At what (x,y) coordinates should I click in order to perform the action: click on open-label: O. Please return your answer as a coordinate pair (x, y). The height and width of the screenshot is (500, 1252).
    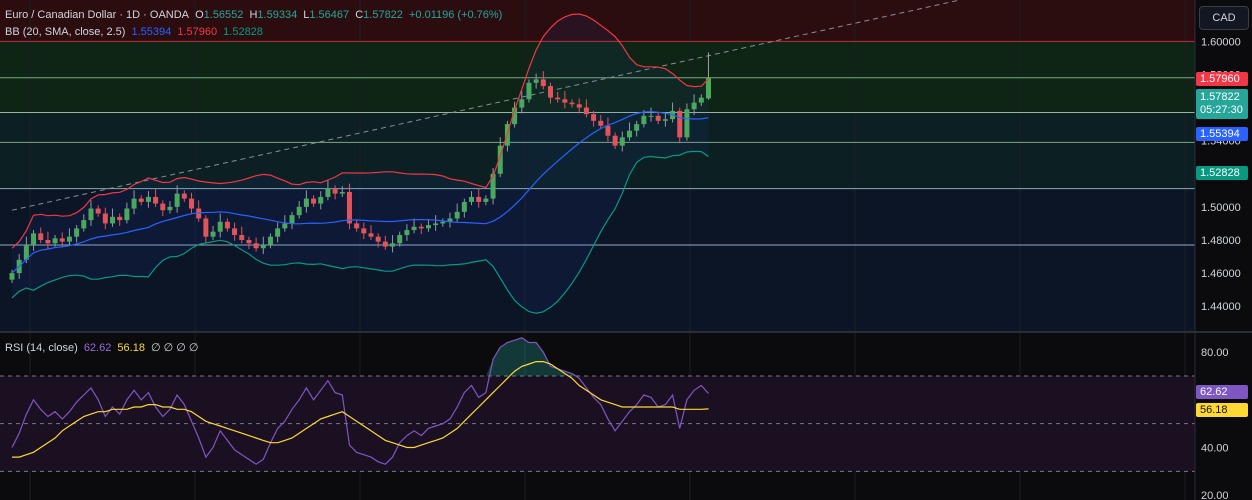
    Looking at the image, I should click on (199, 15).